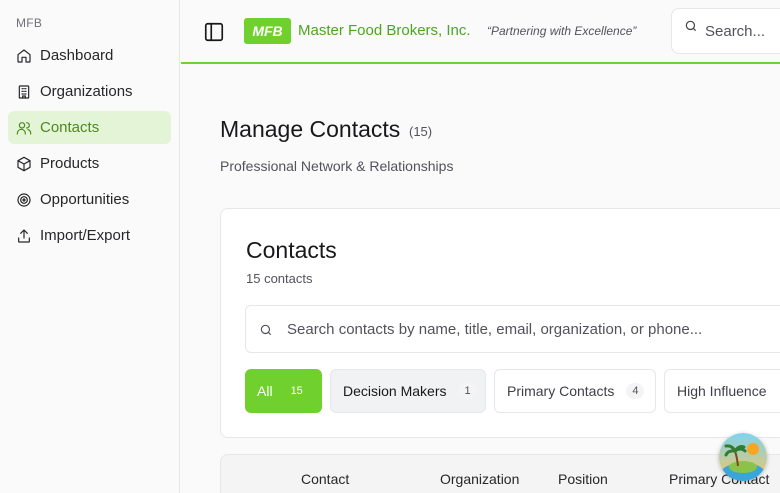 Image resolution: width=780 pixels, height=493 pixels. Describe the element at coordinates (395, 391) in the screenshot. I see `filter-label: Decision Makers` at that location.